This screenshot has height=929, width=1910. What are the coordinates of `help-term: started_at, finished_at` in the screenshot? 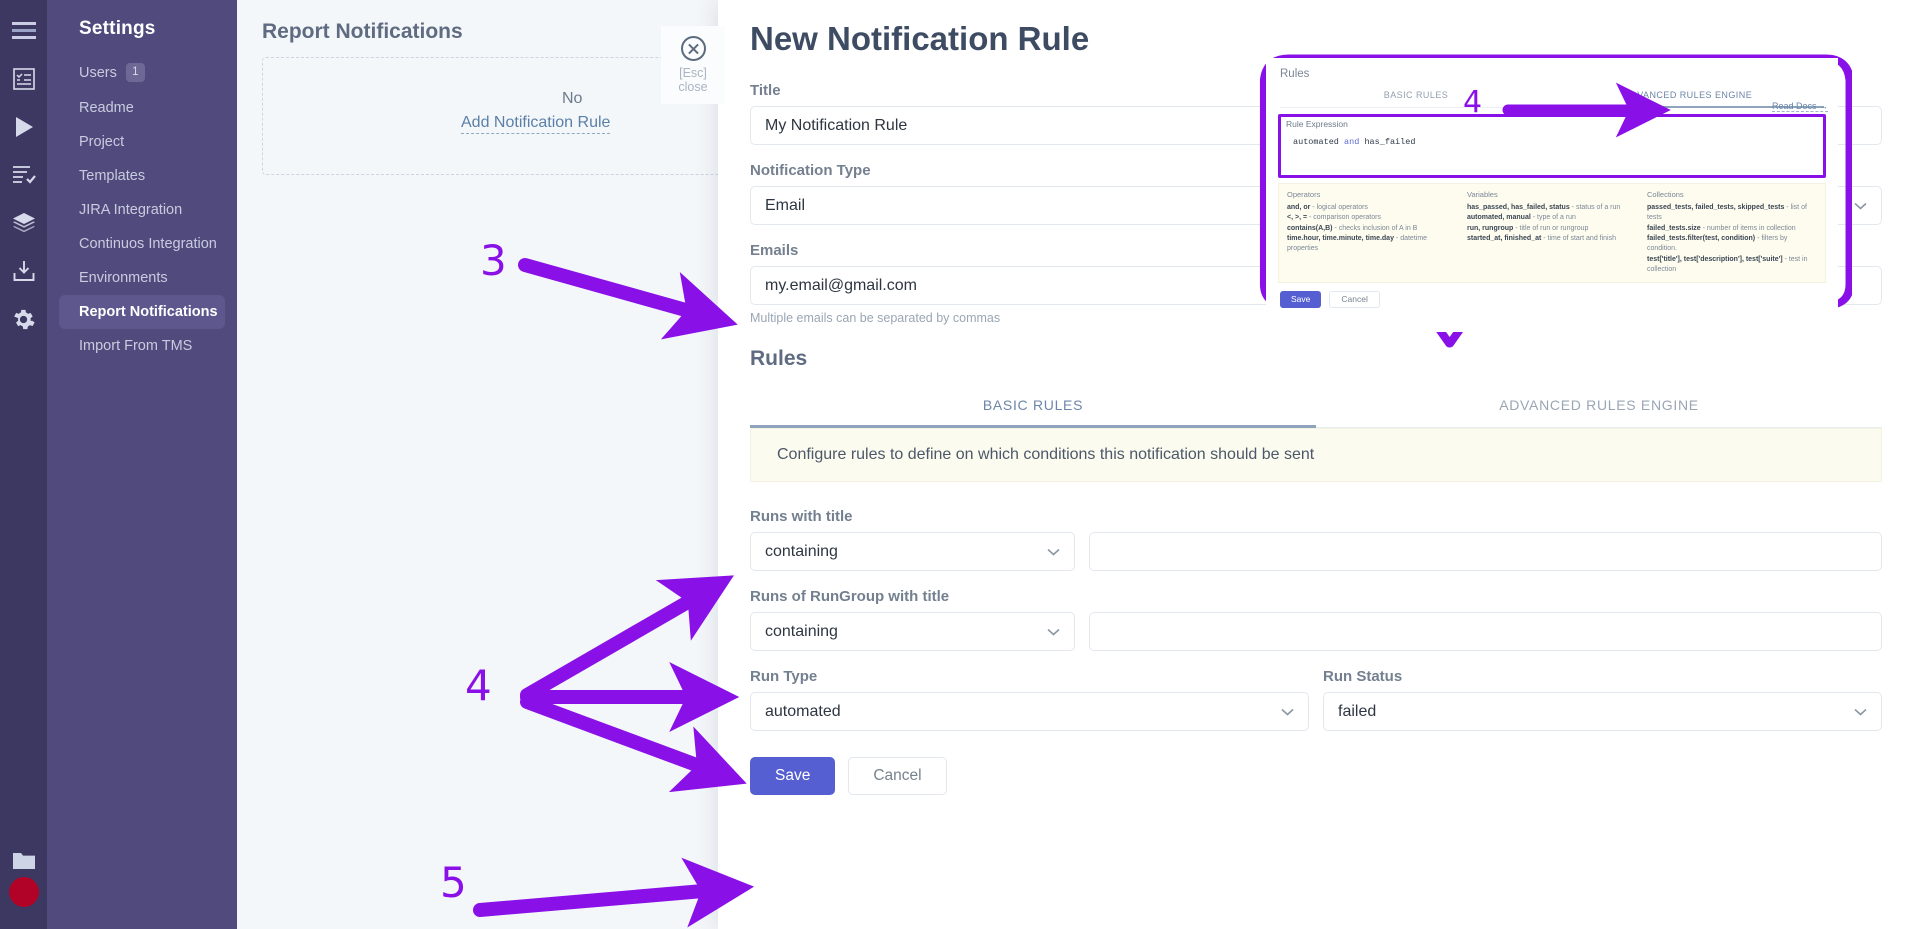 It's located at (1504, 239).